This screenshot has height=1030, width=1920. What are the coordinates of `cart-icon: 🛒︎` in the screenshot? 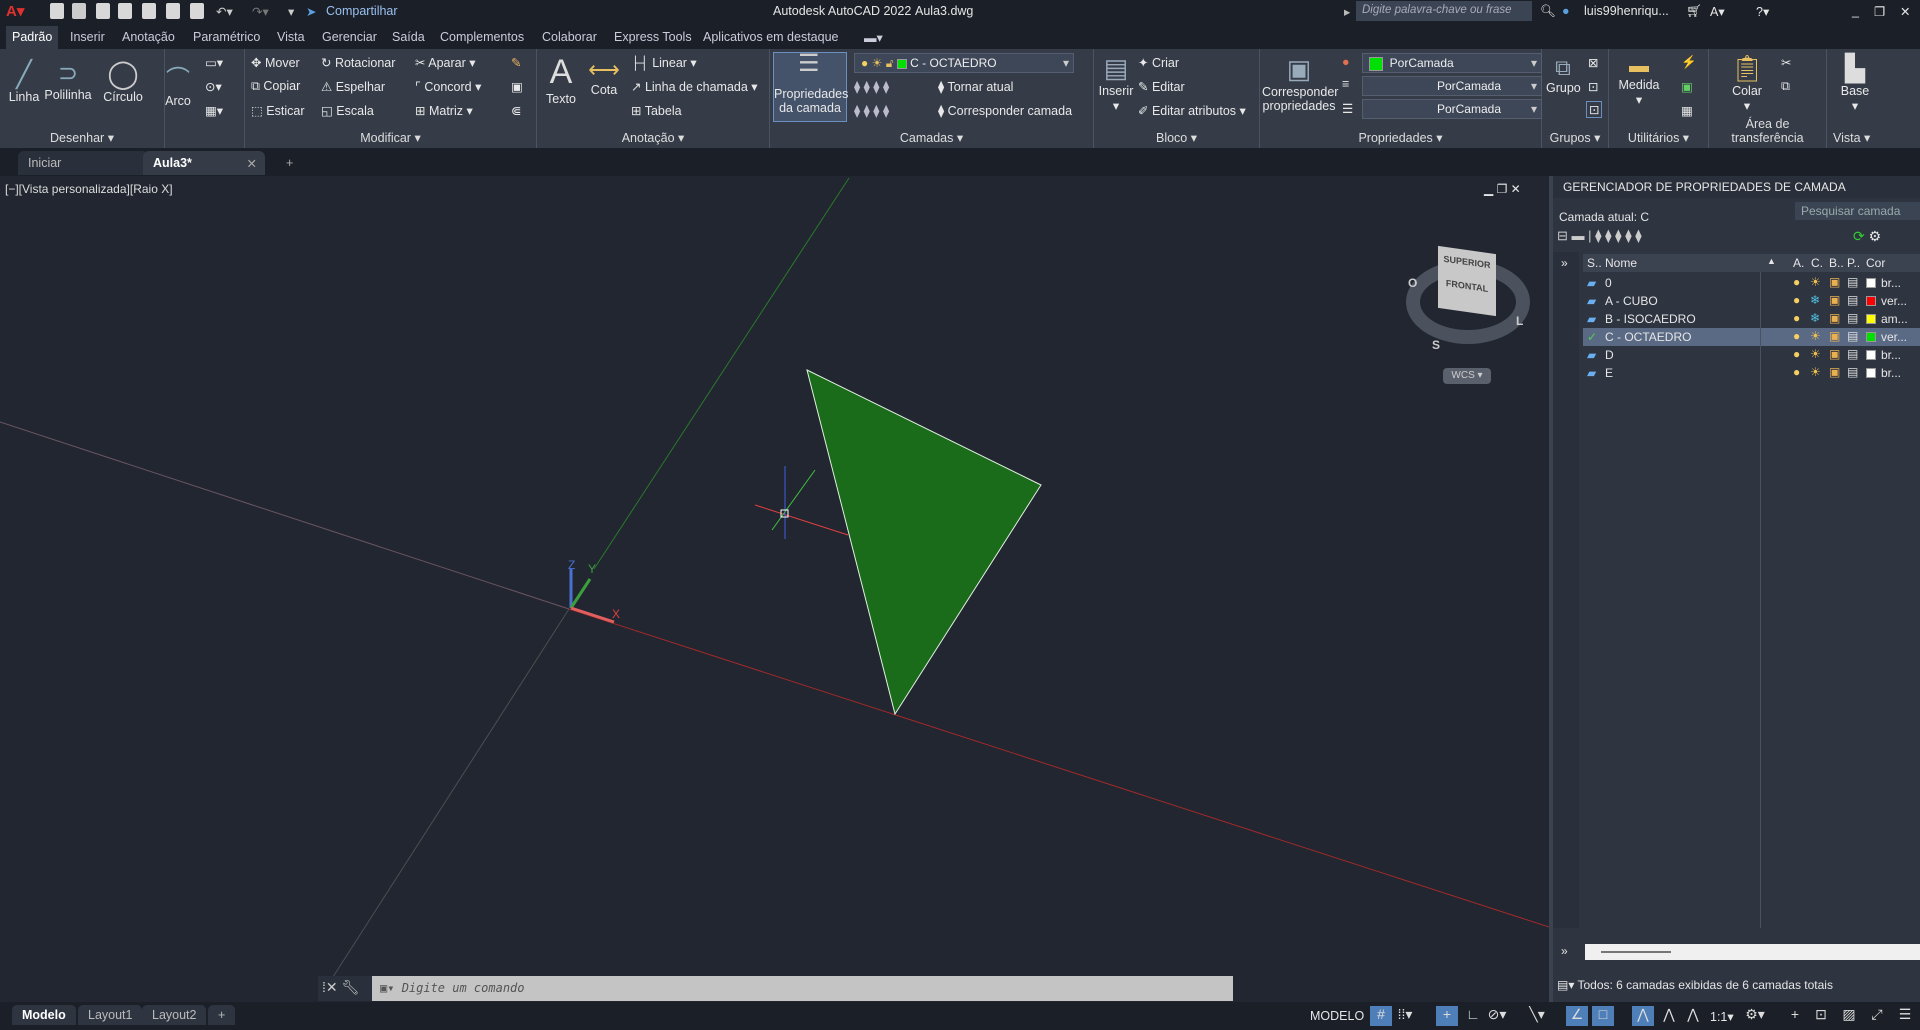 It's located at (1694, 11).